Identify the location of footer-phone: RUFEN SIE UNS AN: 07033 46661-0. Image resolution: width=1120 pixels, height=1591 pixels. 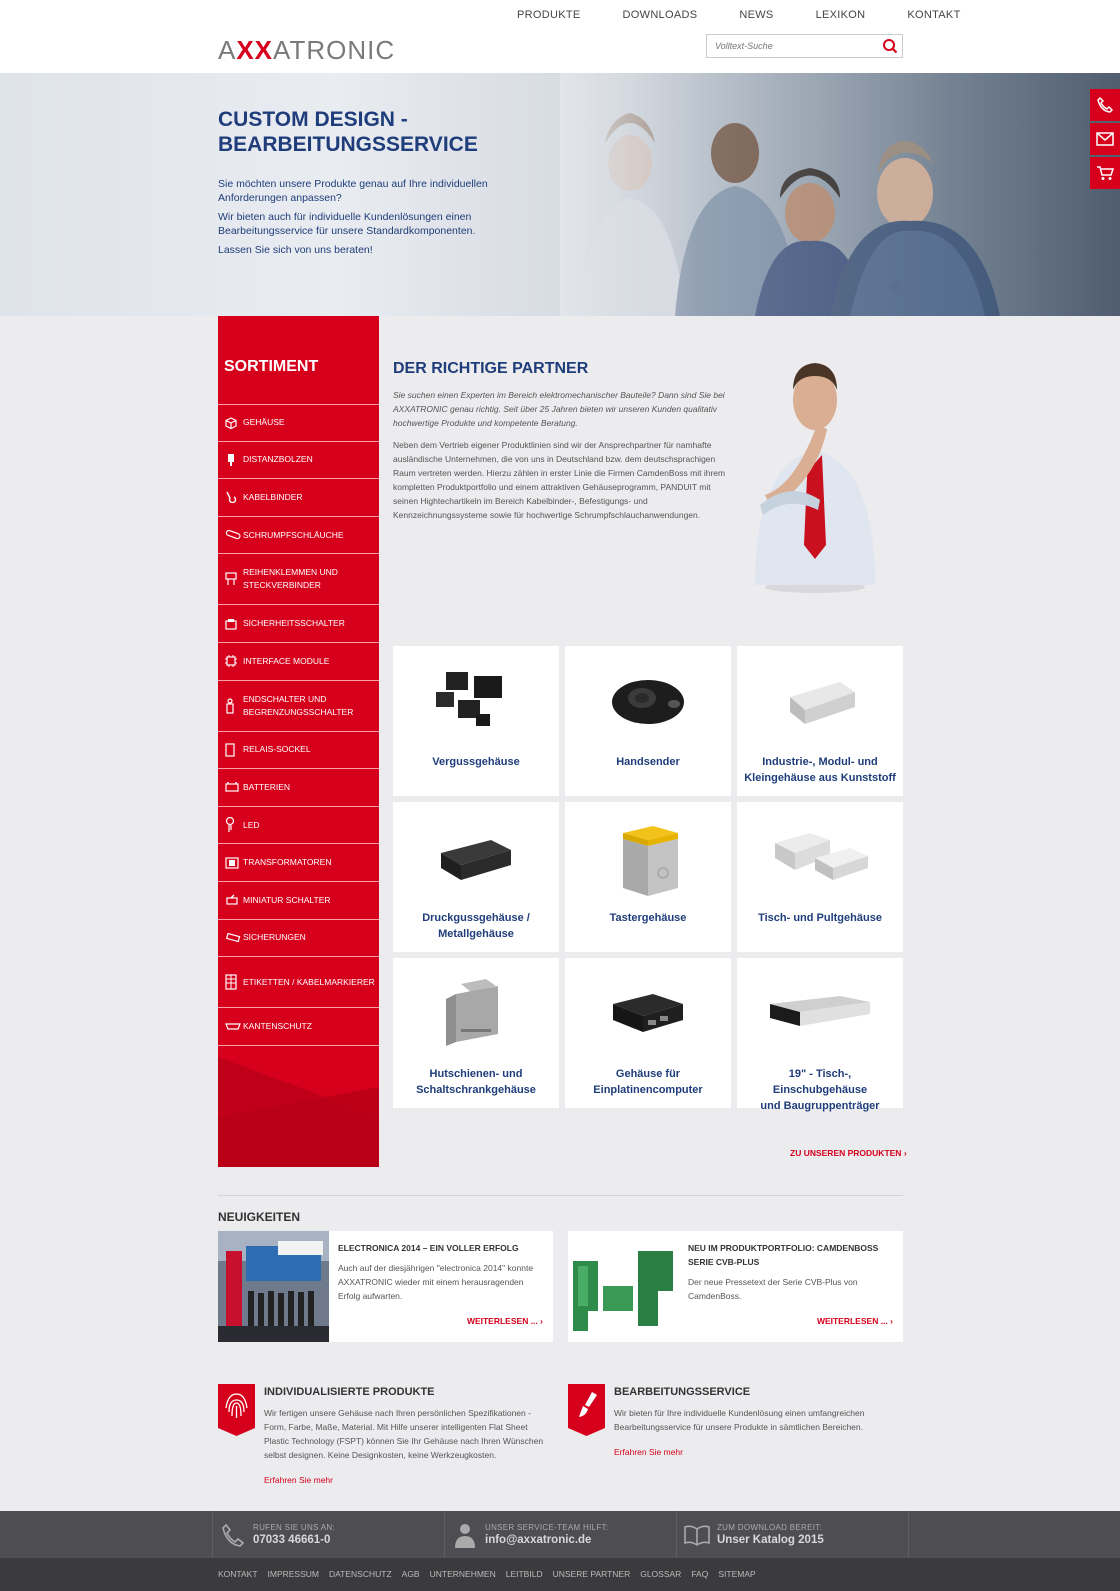
(328, 1534).